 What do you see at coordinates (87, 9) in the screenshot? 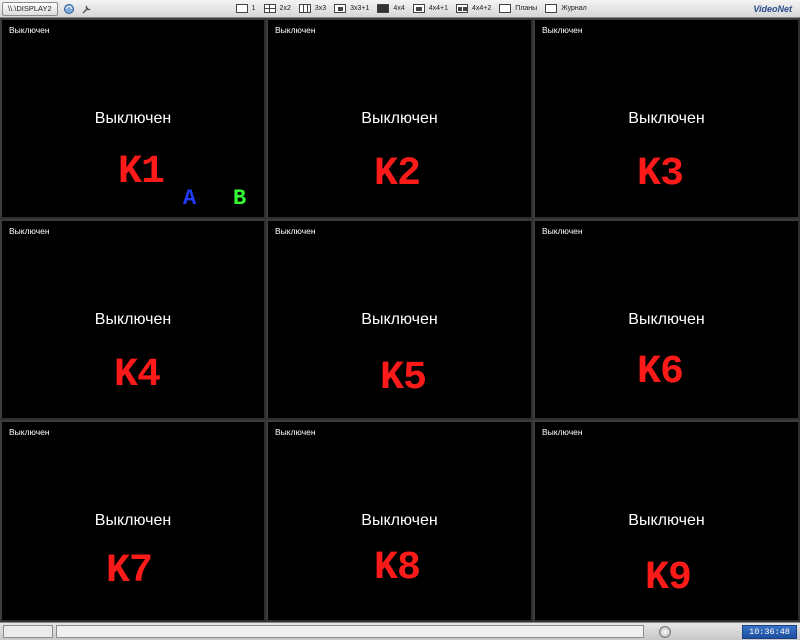
I see `tools-icon` at bounding box center [87, 9].